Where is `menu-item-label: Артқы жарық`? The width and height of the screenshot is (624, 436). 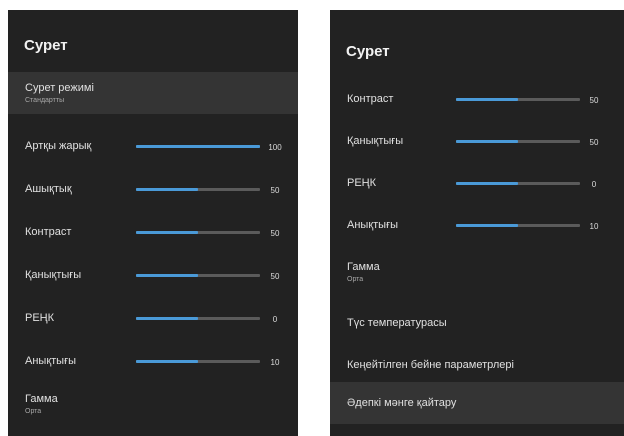 menu-item-label: Артқы жарық is located at coordinates (58, 146).